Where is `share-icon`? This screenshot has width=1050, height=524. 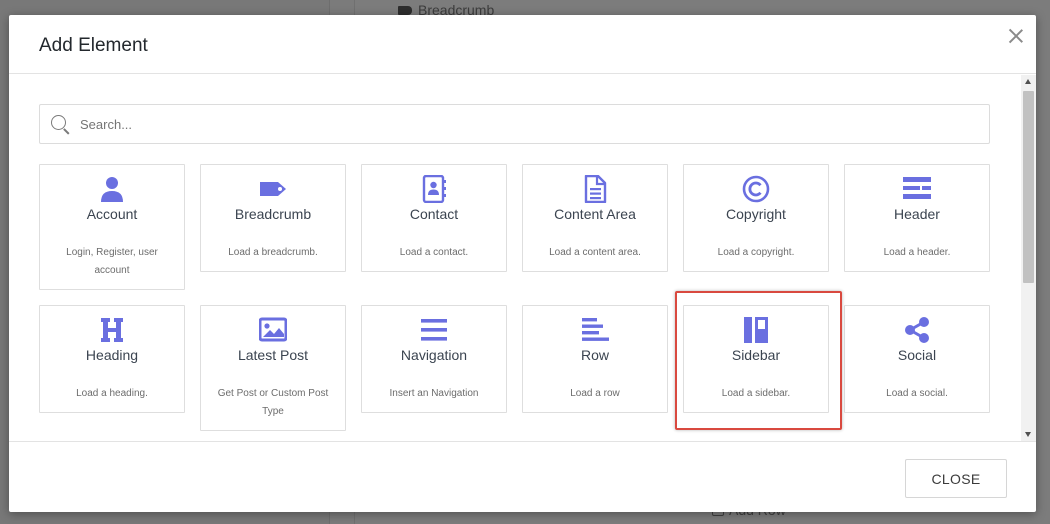
share-icon is located at coordinates (917, 330).